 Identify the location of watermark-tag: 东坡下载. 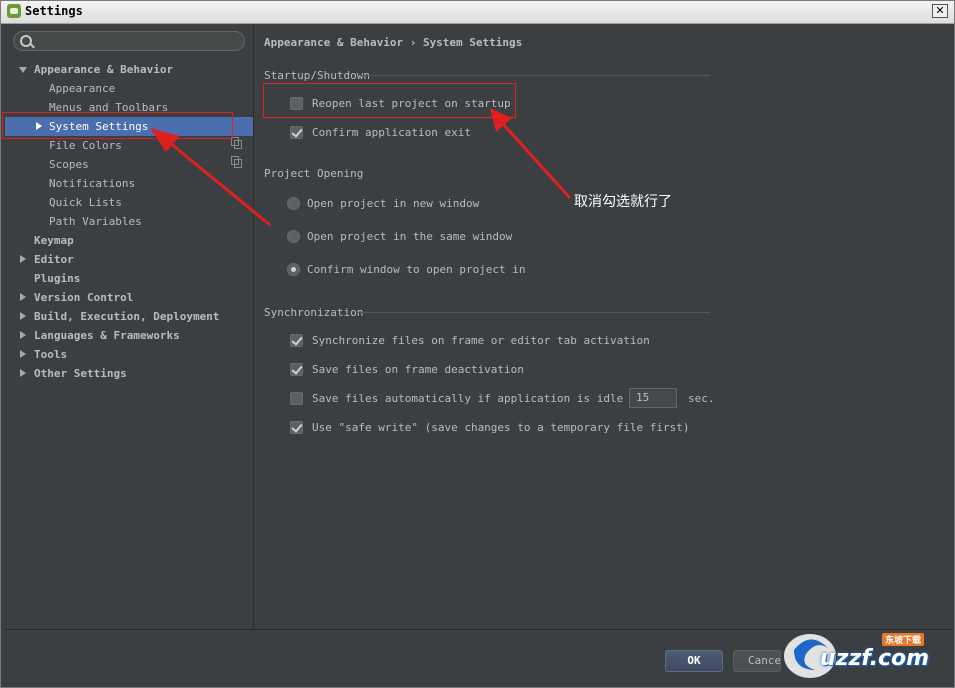
(903, 639).